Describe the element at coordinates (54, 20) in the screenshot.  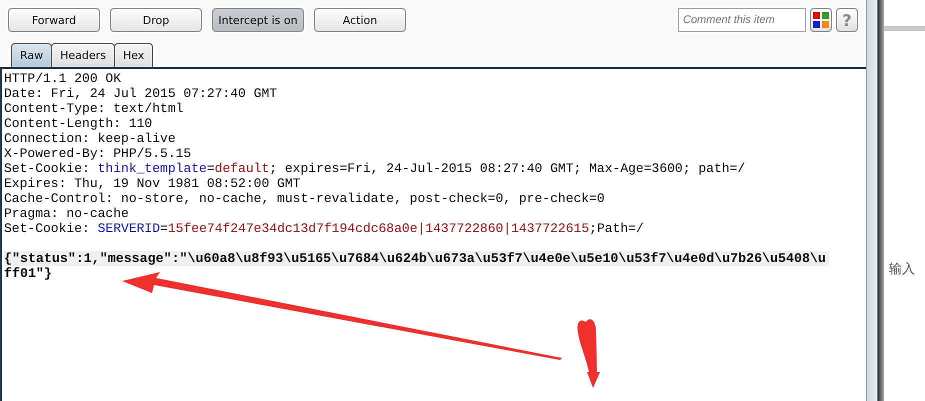
I see `toolbar-button: Forward` at that location.